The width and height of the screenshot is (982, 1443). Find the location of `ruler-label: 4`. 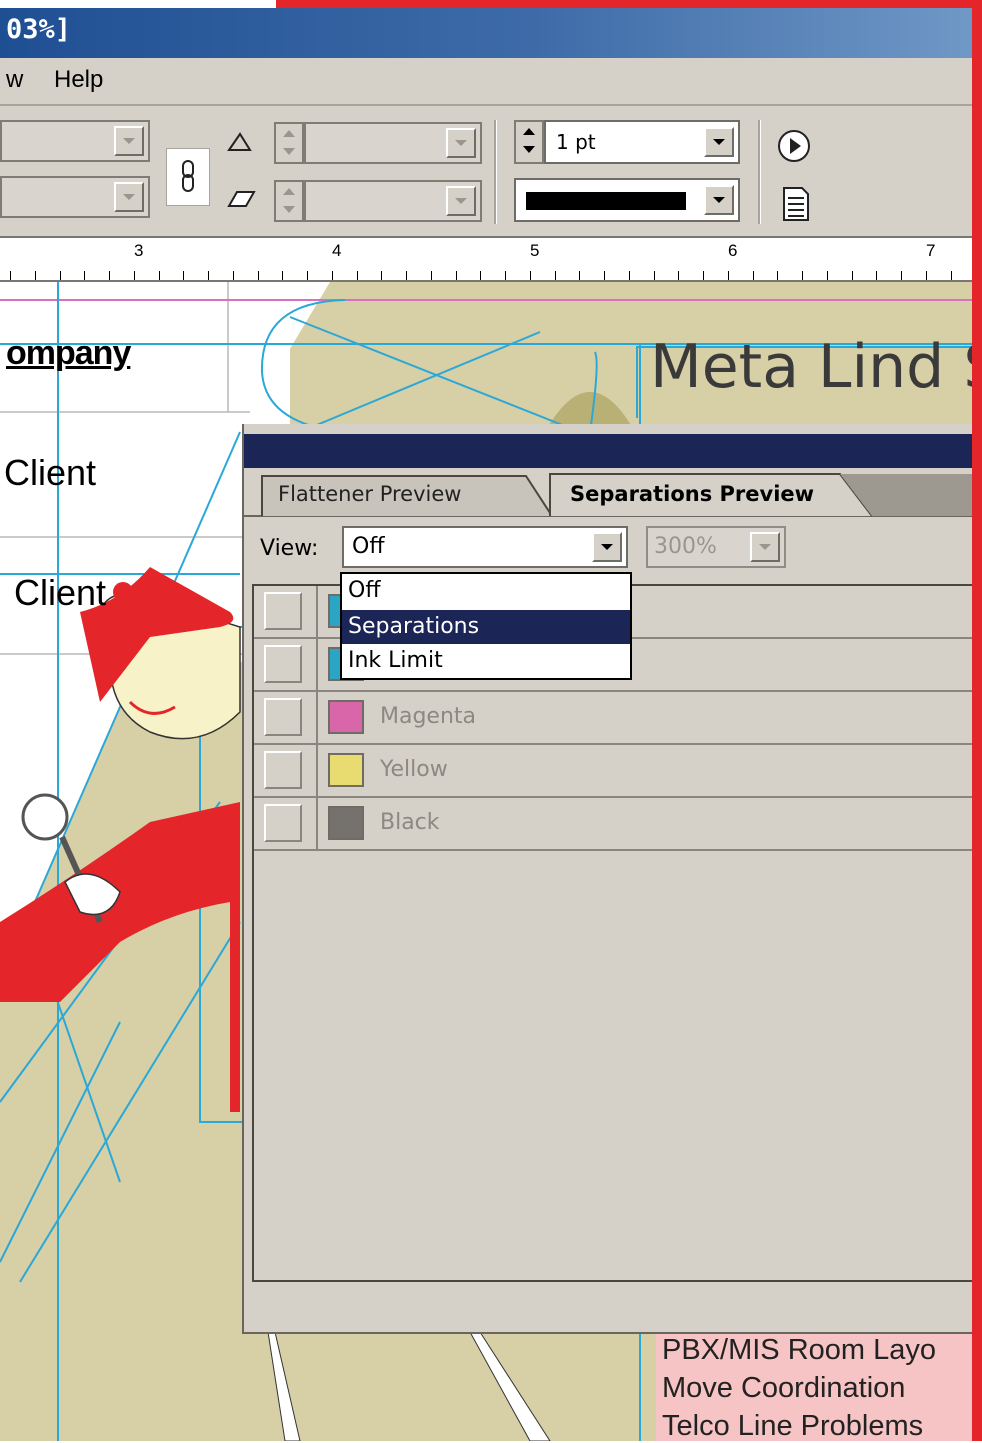

ruler-label: 4 is located at coordinates (337, 250).